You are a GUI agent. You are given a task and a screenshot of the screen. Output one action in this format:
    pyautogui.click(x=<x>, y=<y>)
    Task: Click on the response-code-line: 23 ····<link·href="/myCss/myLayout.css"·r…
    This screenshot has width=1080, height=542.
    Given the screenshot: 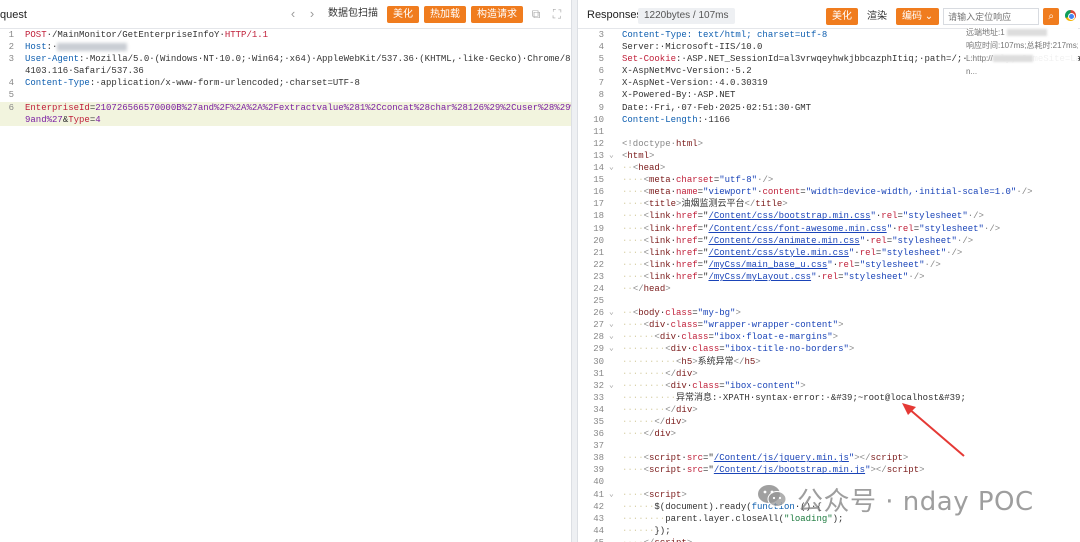 What is the action you would take?
    pyautogui.click(x=829, y=277)
    